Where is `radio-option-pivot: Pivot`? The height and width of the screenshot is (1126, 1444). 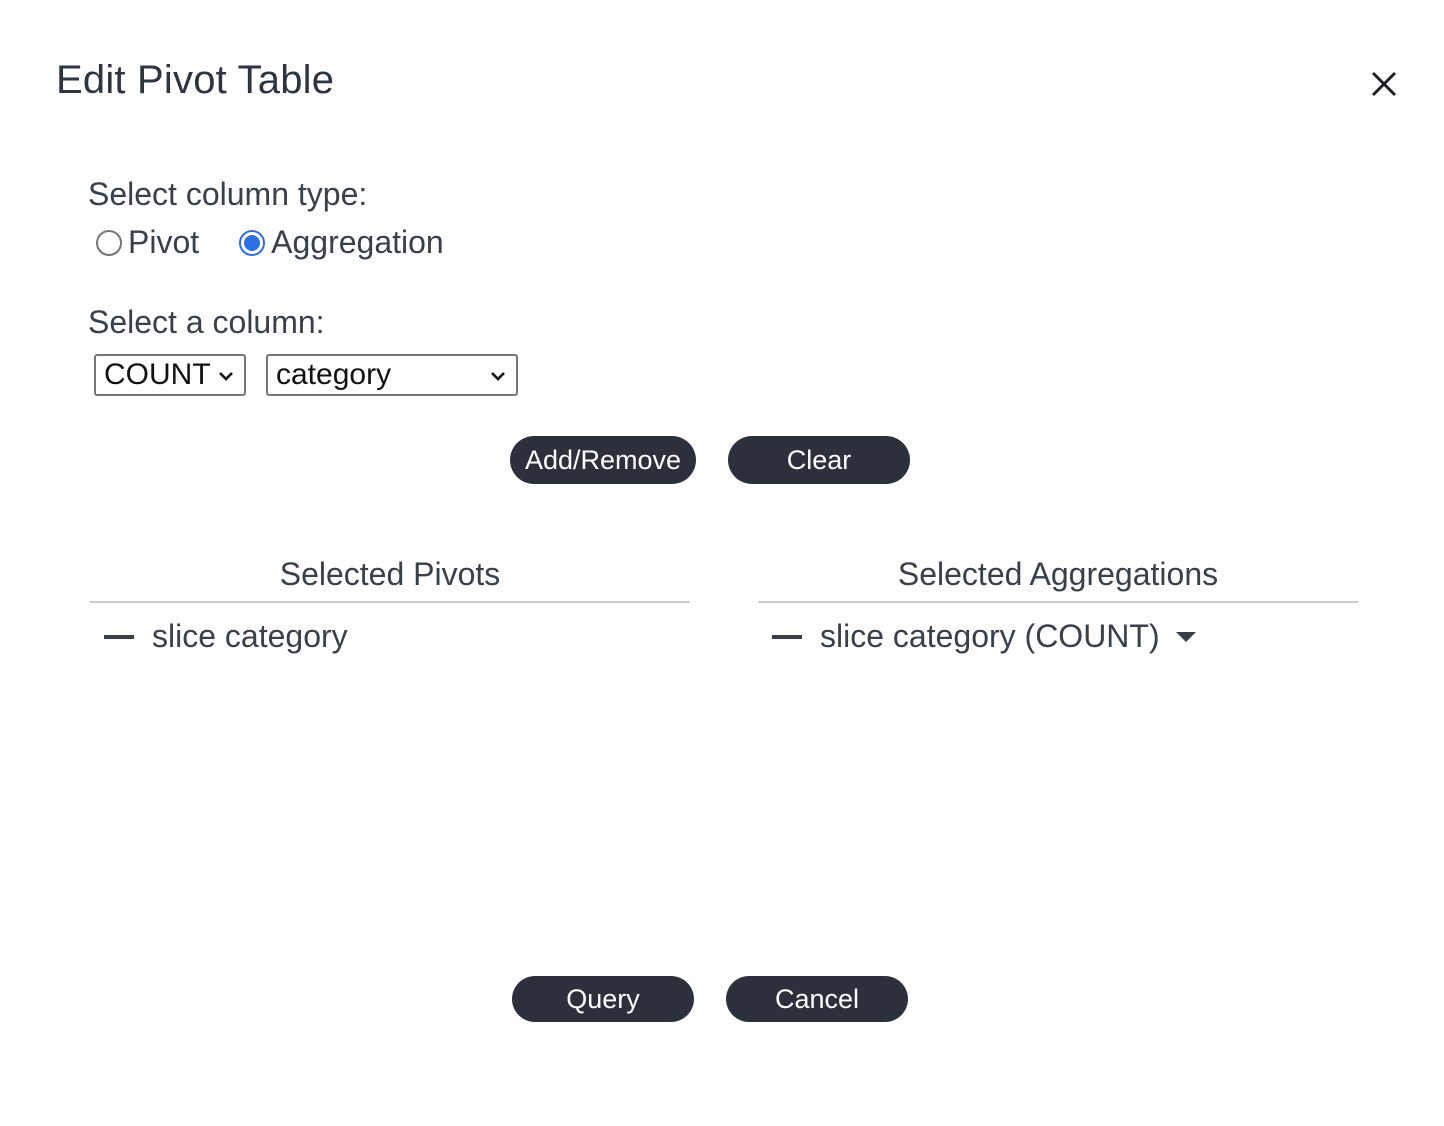
radio-option-pivot: Pivot is located at coordinates (147, 242).